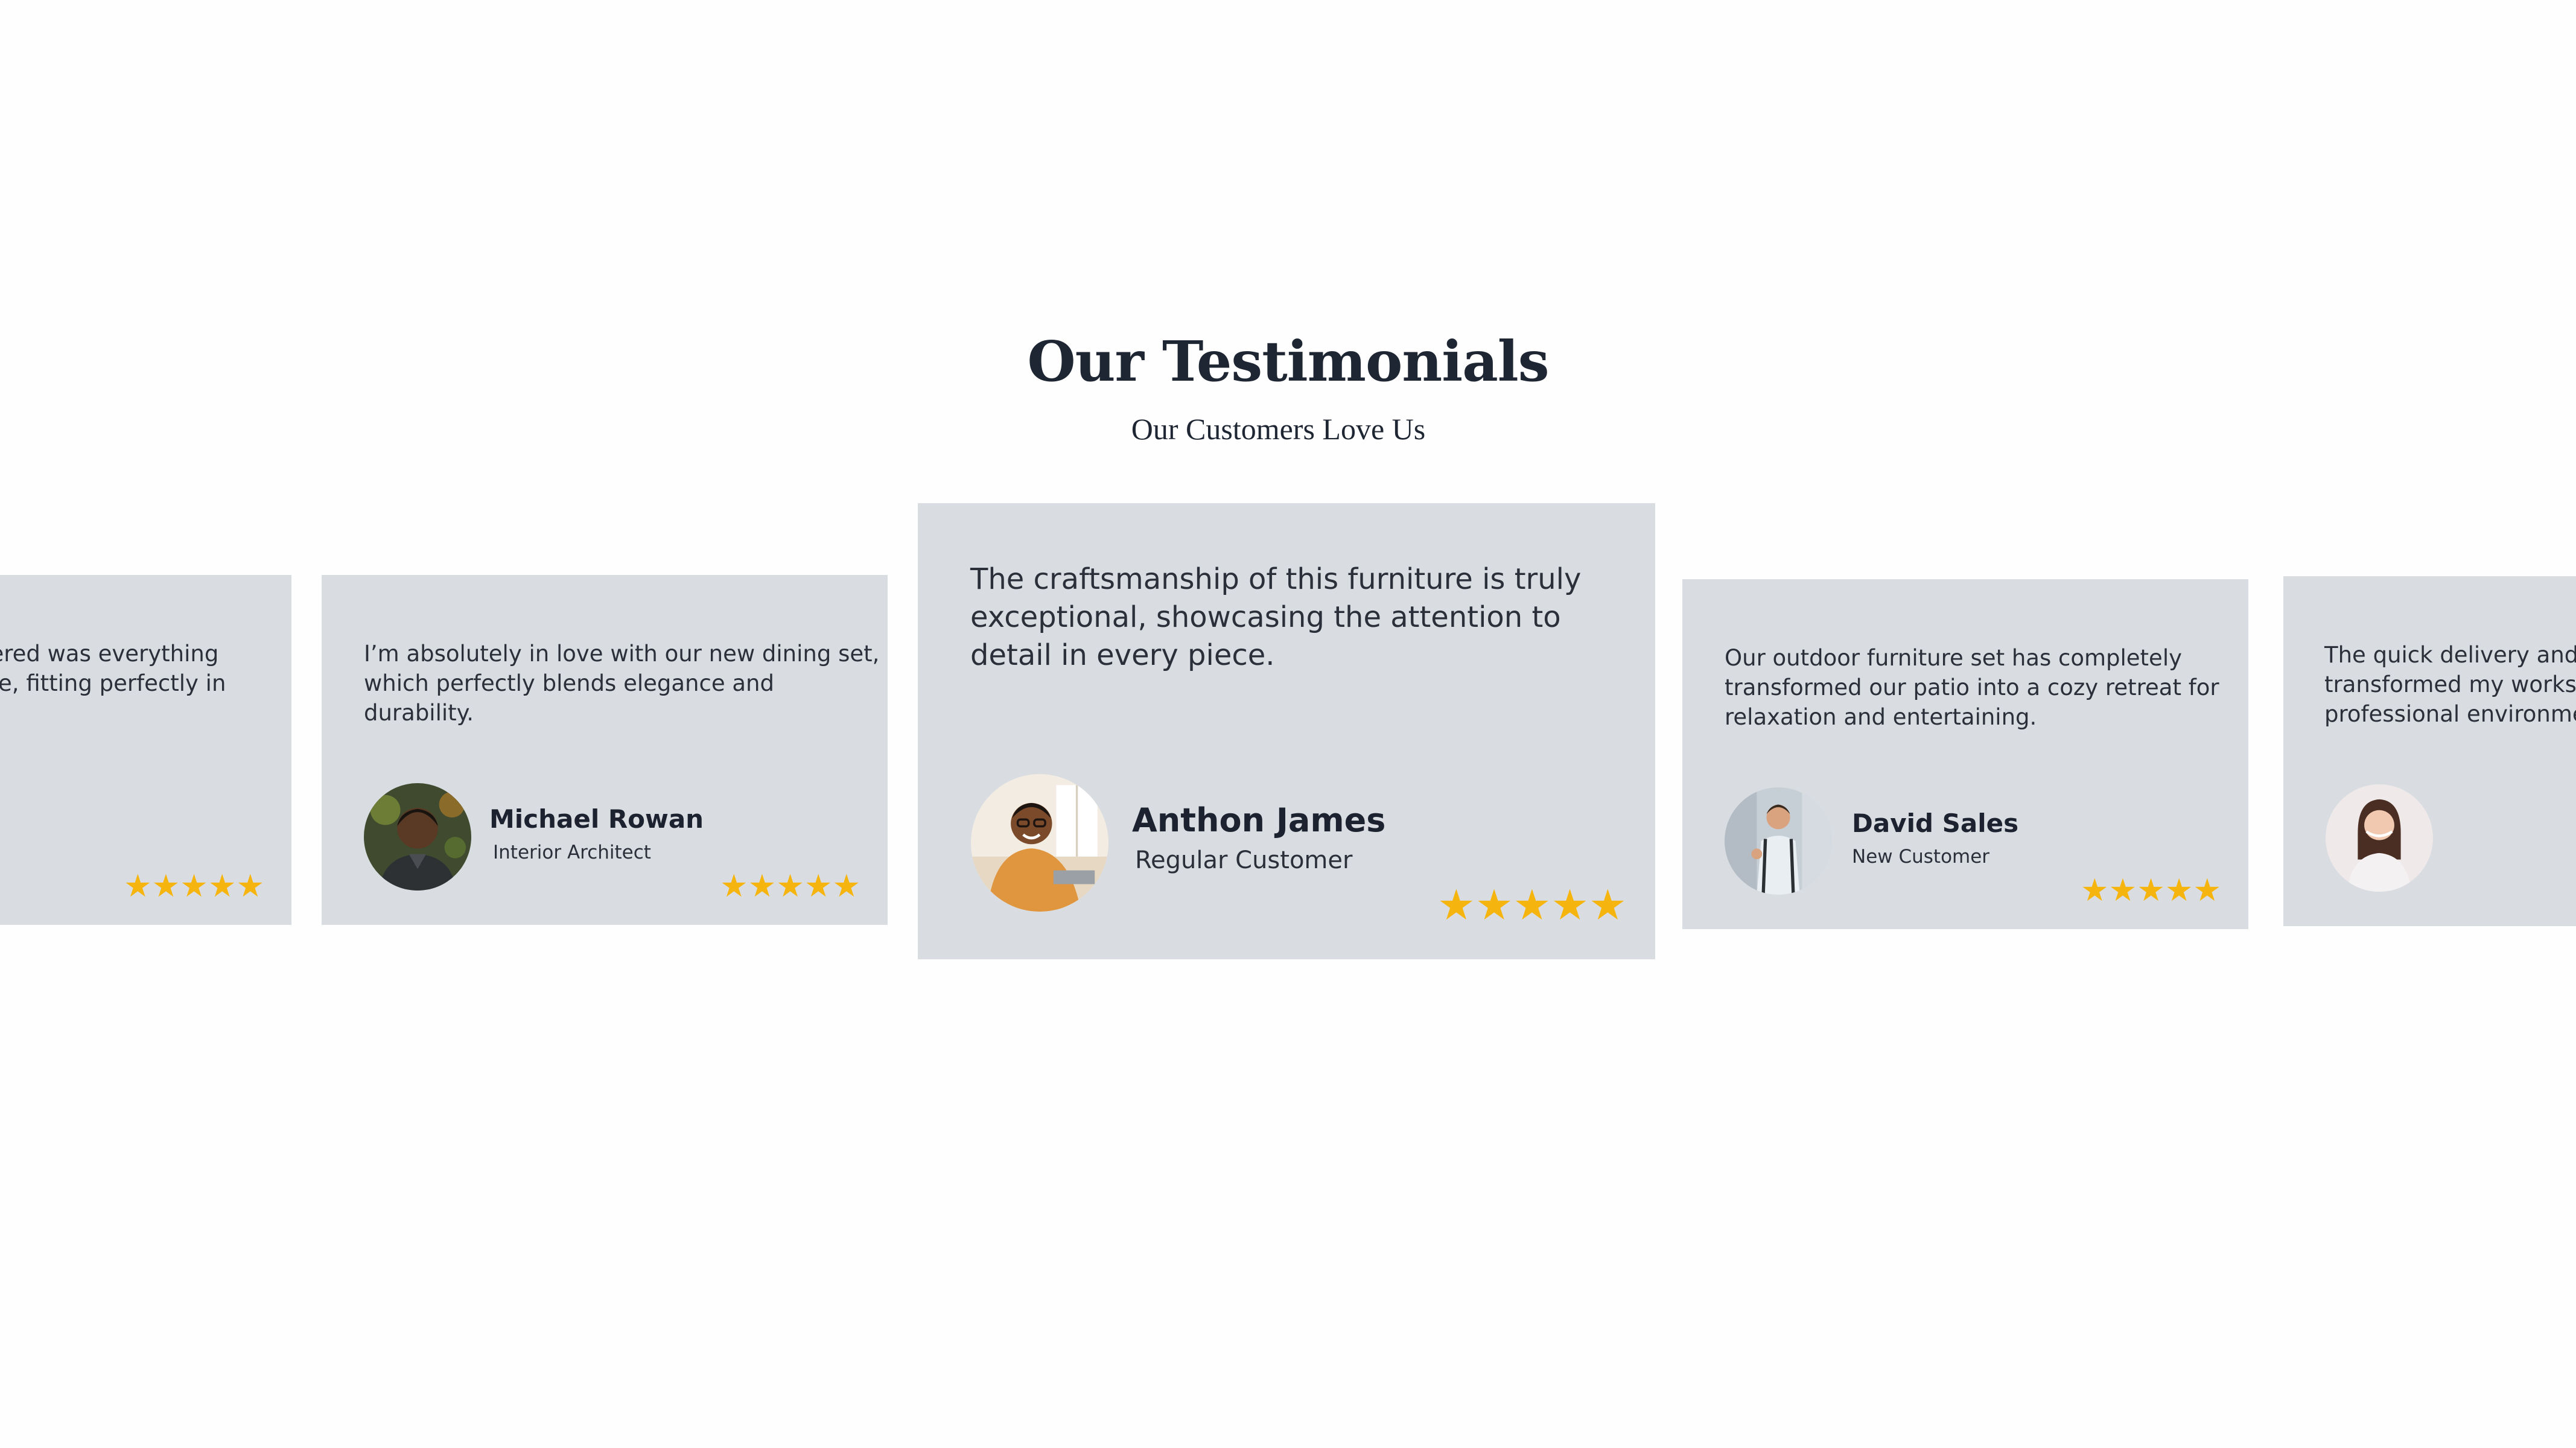 The width and height of the screenshot is (2576, 1448). What do you see at coordinates (1881, 717) in the screenshot?
I see `quote-line: relaxation and entertaining.` at bounding box center [1881, 717].